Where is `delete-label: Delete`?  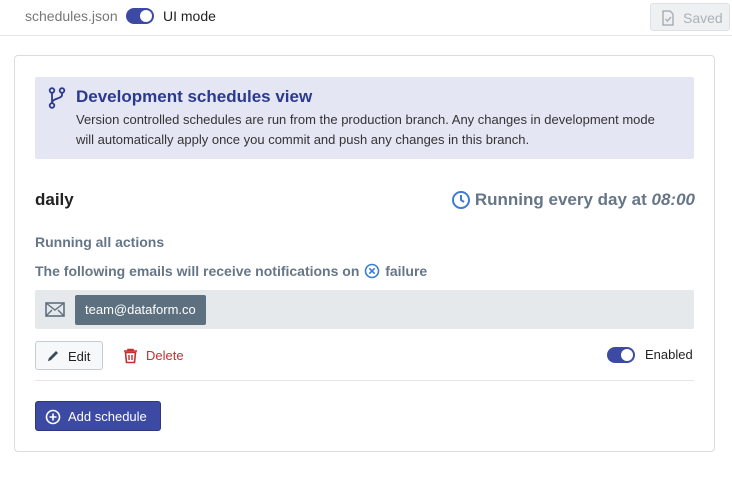 delete-label: Delete is located at coordinates (165, 355).